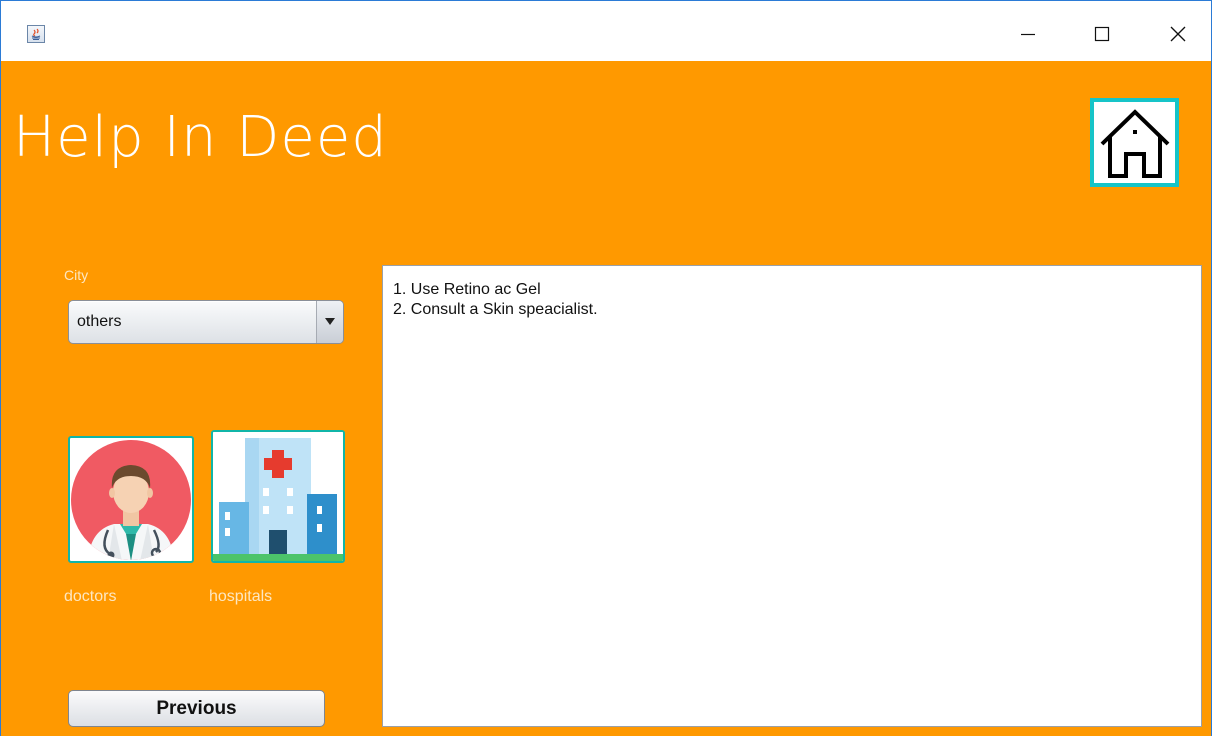  I want to click on java-app-icon, so click(36, 34).